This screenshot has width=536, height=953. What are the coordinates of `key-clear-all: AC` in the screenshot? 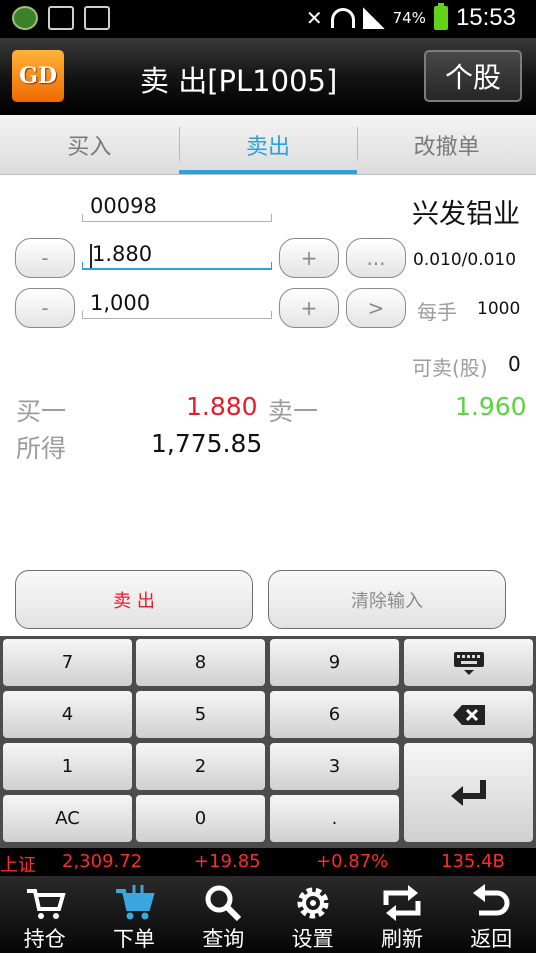 It's located at (67, 818).